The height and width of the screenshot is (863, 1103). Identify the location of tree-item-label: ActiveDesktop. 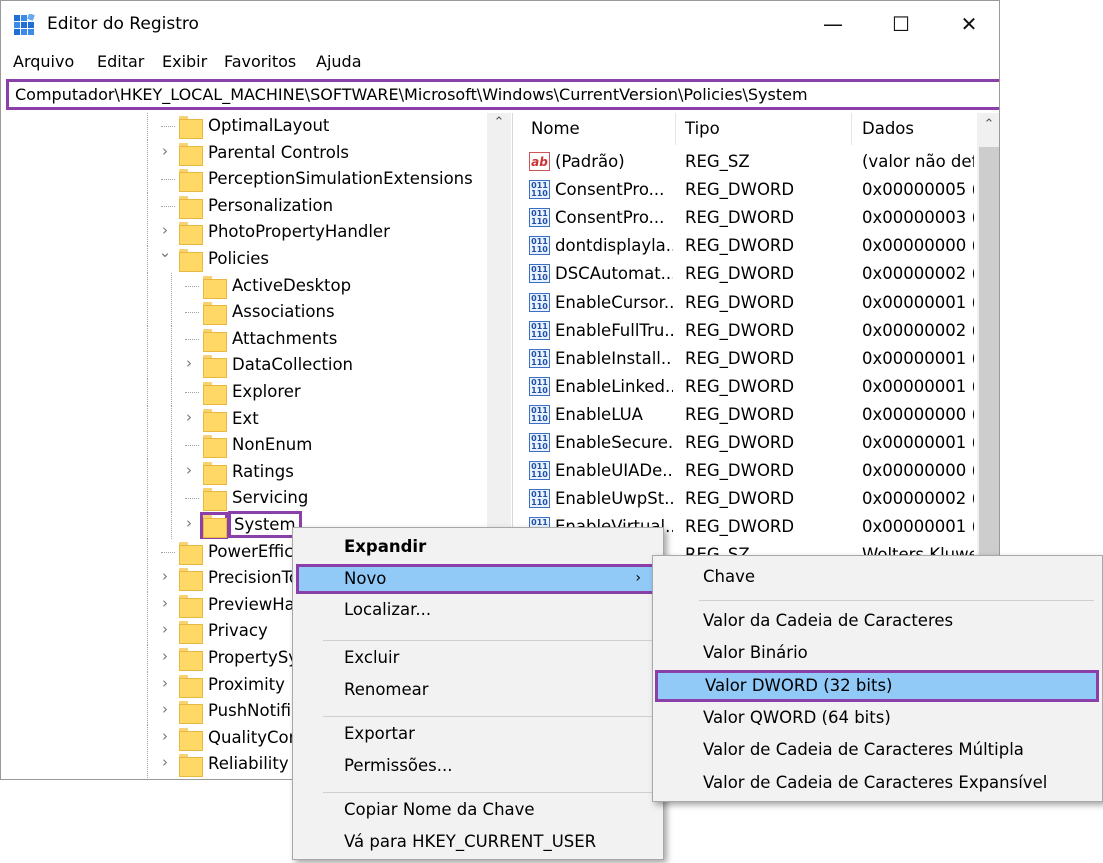
(292, 285).